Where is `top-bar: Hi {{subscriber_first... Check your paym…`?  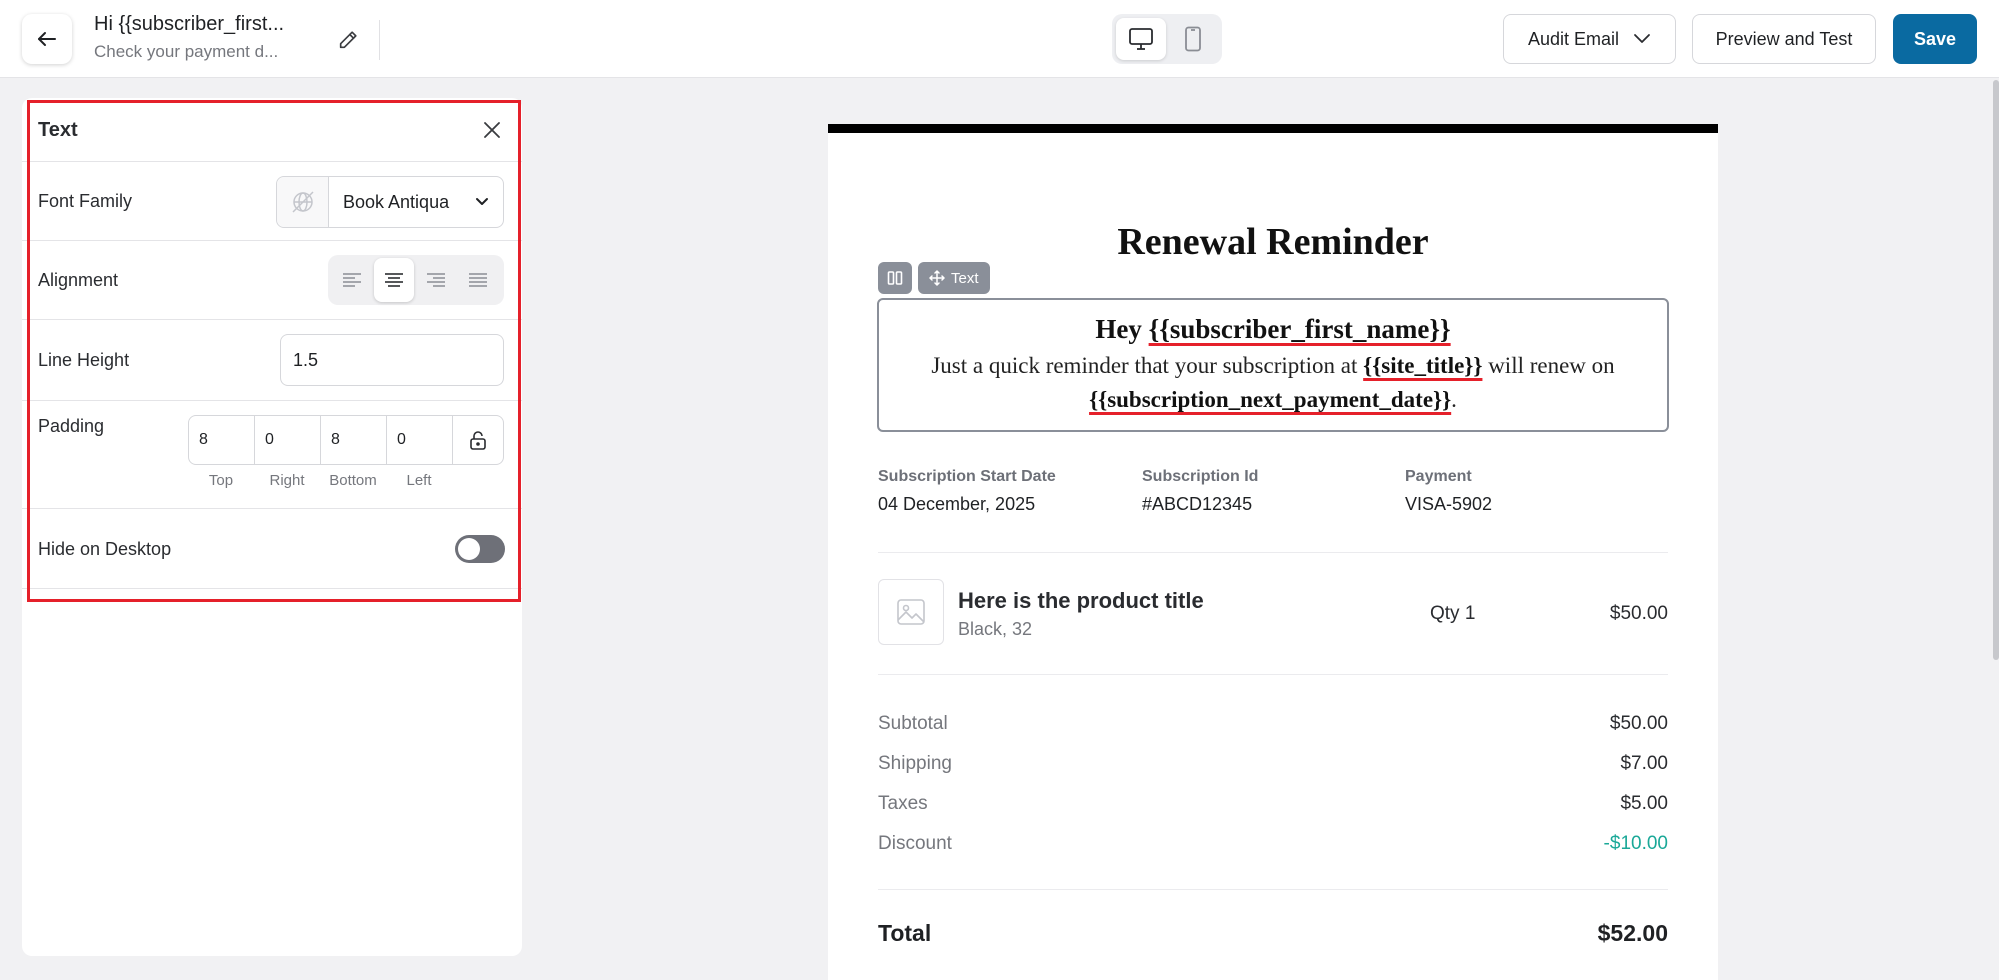 top-bar: Hi {{subscriber_first... Check your paym… is located at coordinates (999, 39).